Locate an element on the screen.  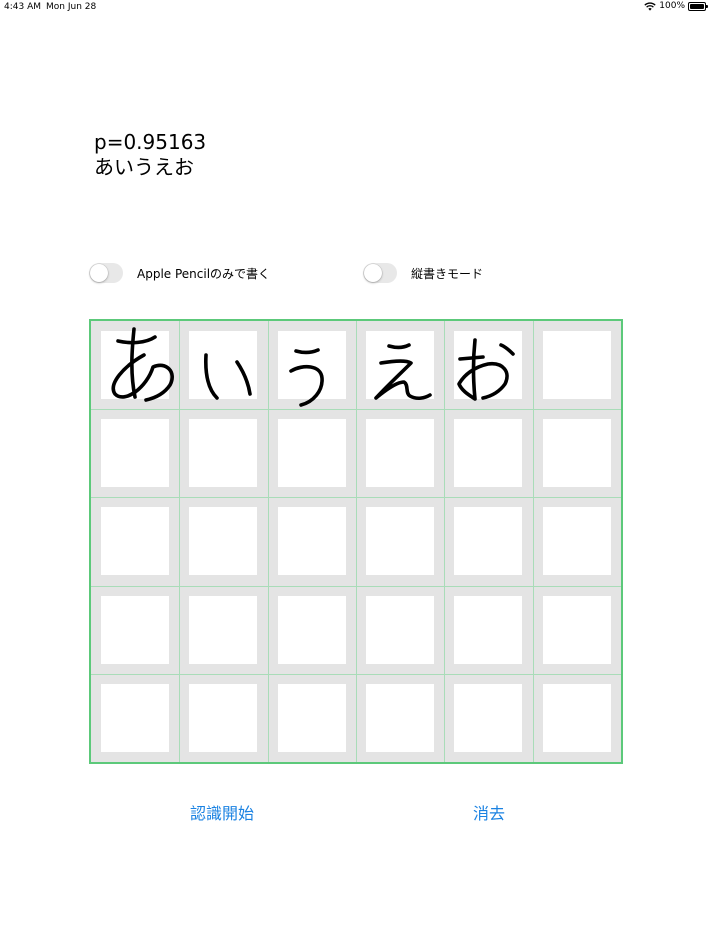
recognition-result: p=0.95163 あいうえお is located at coordinates (150, 155).